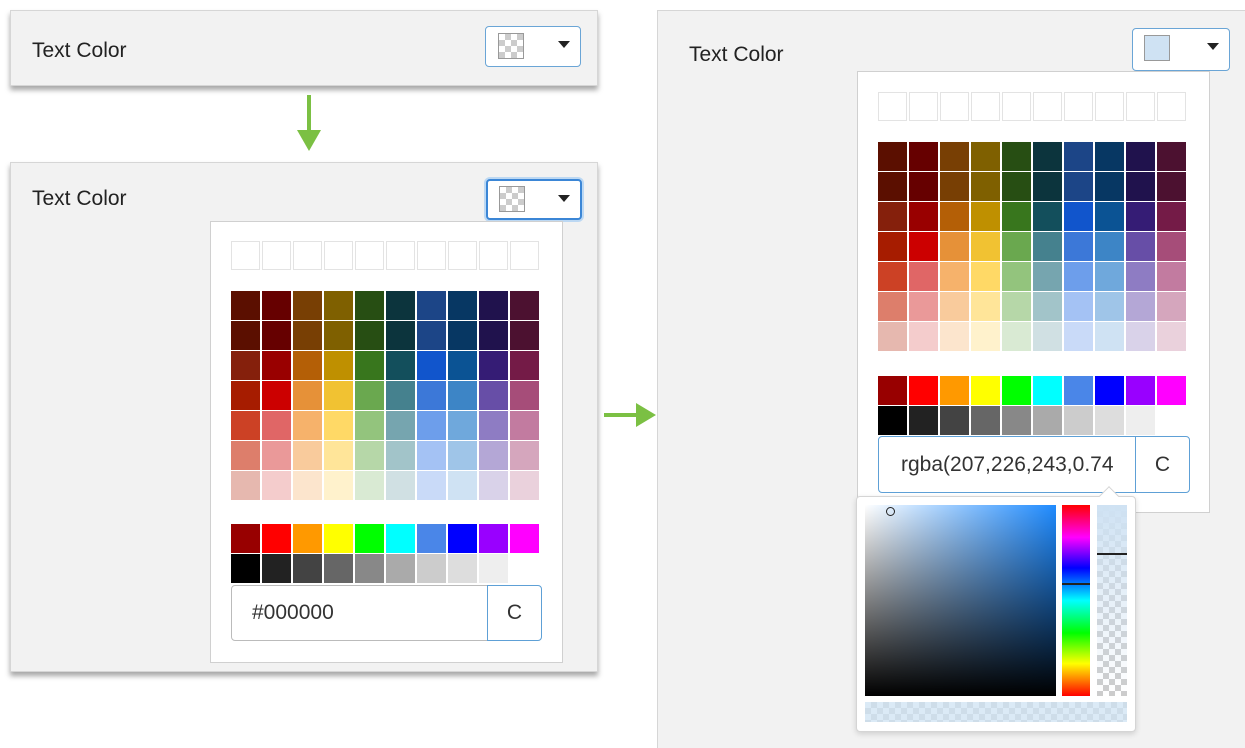 This screenshot has height=748, width=1245. Describe the element at coordinates (890, 511) in the screenshot. I see `saturation-cursor-icon` at that location.